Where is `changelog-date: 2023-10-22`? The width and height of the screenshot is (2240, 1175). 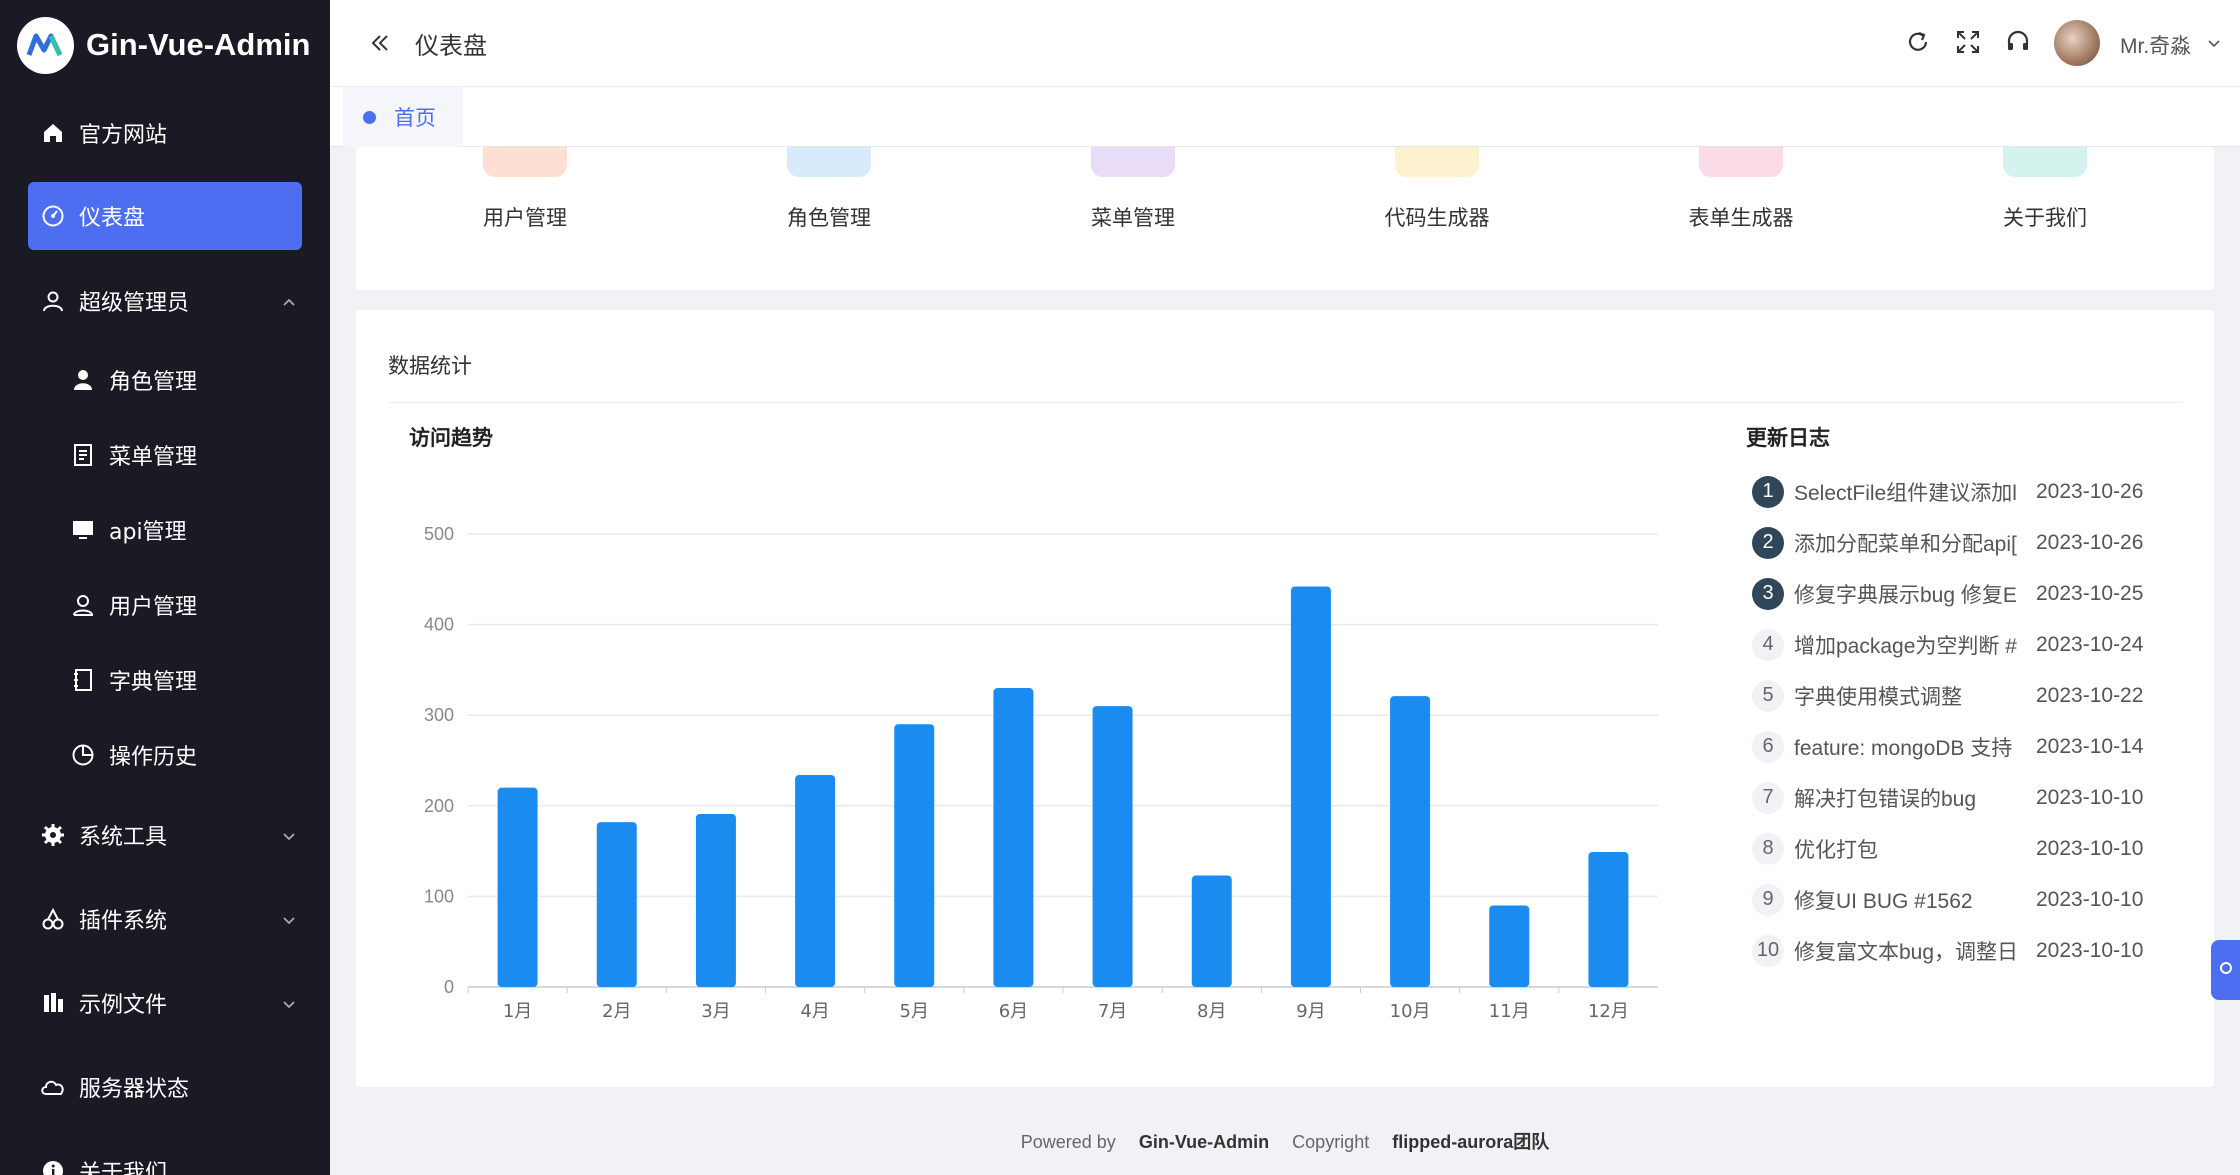
changelog-date: 2023-10-22 is located at coordinates (2090, 695).